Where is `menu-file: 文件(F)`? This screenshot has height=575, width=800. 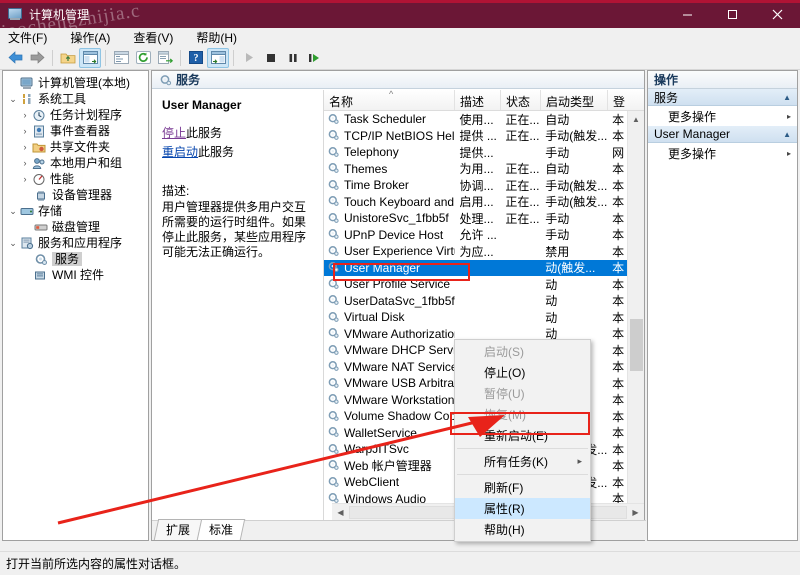
menu-file: 文件(F) is located at coordinates (33, 37).